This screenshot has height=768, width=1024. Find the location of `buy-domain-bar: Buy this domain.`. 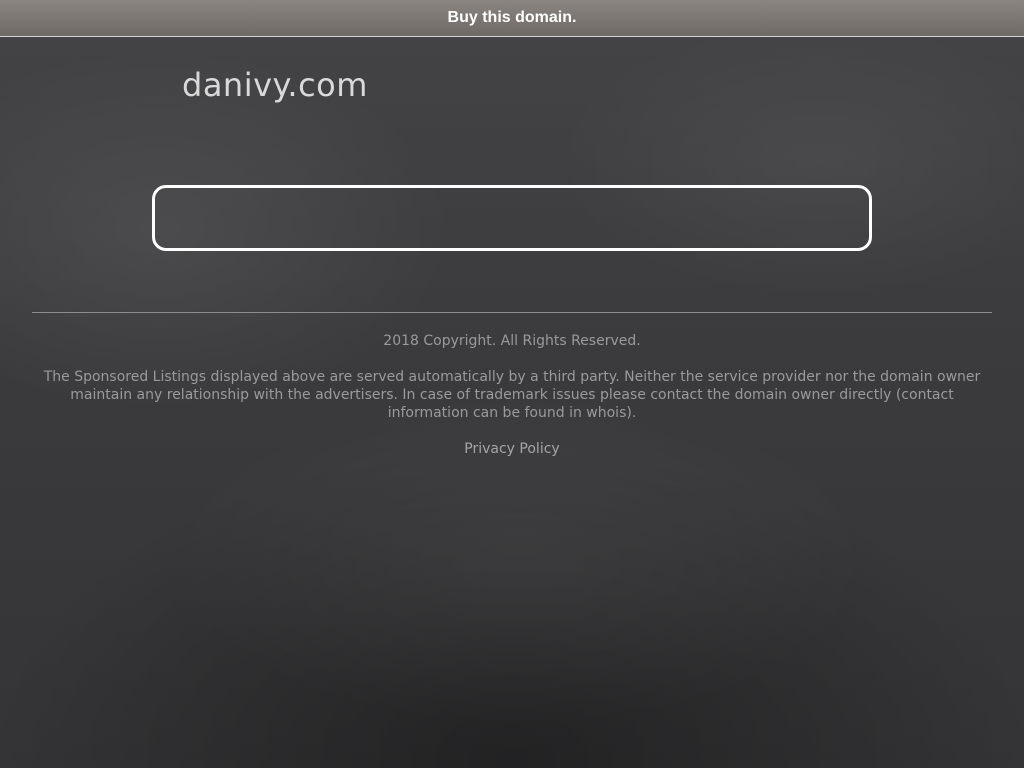

buy-domain-bar: Buy this domain. is located at coordinates (512, 18).